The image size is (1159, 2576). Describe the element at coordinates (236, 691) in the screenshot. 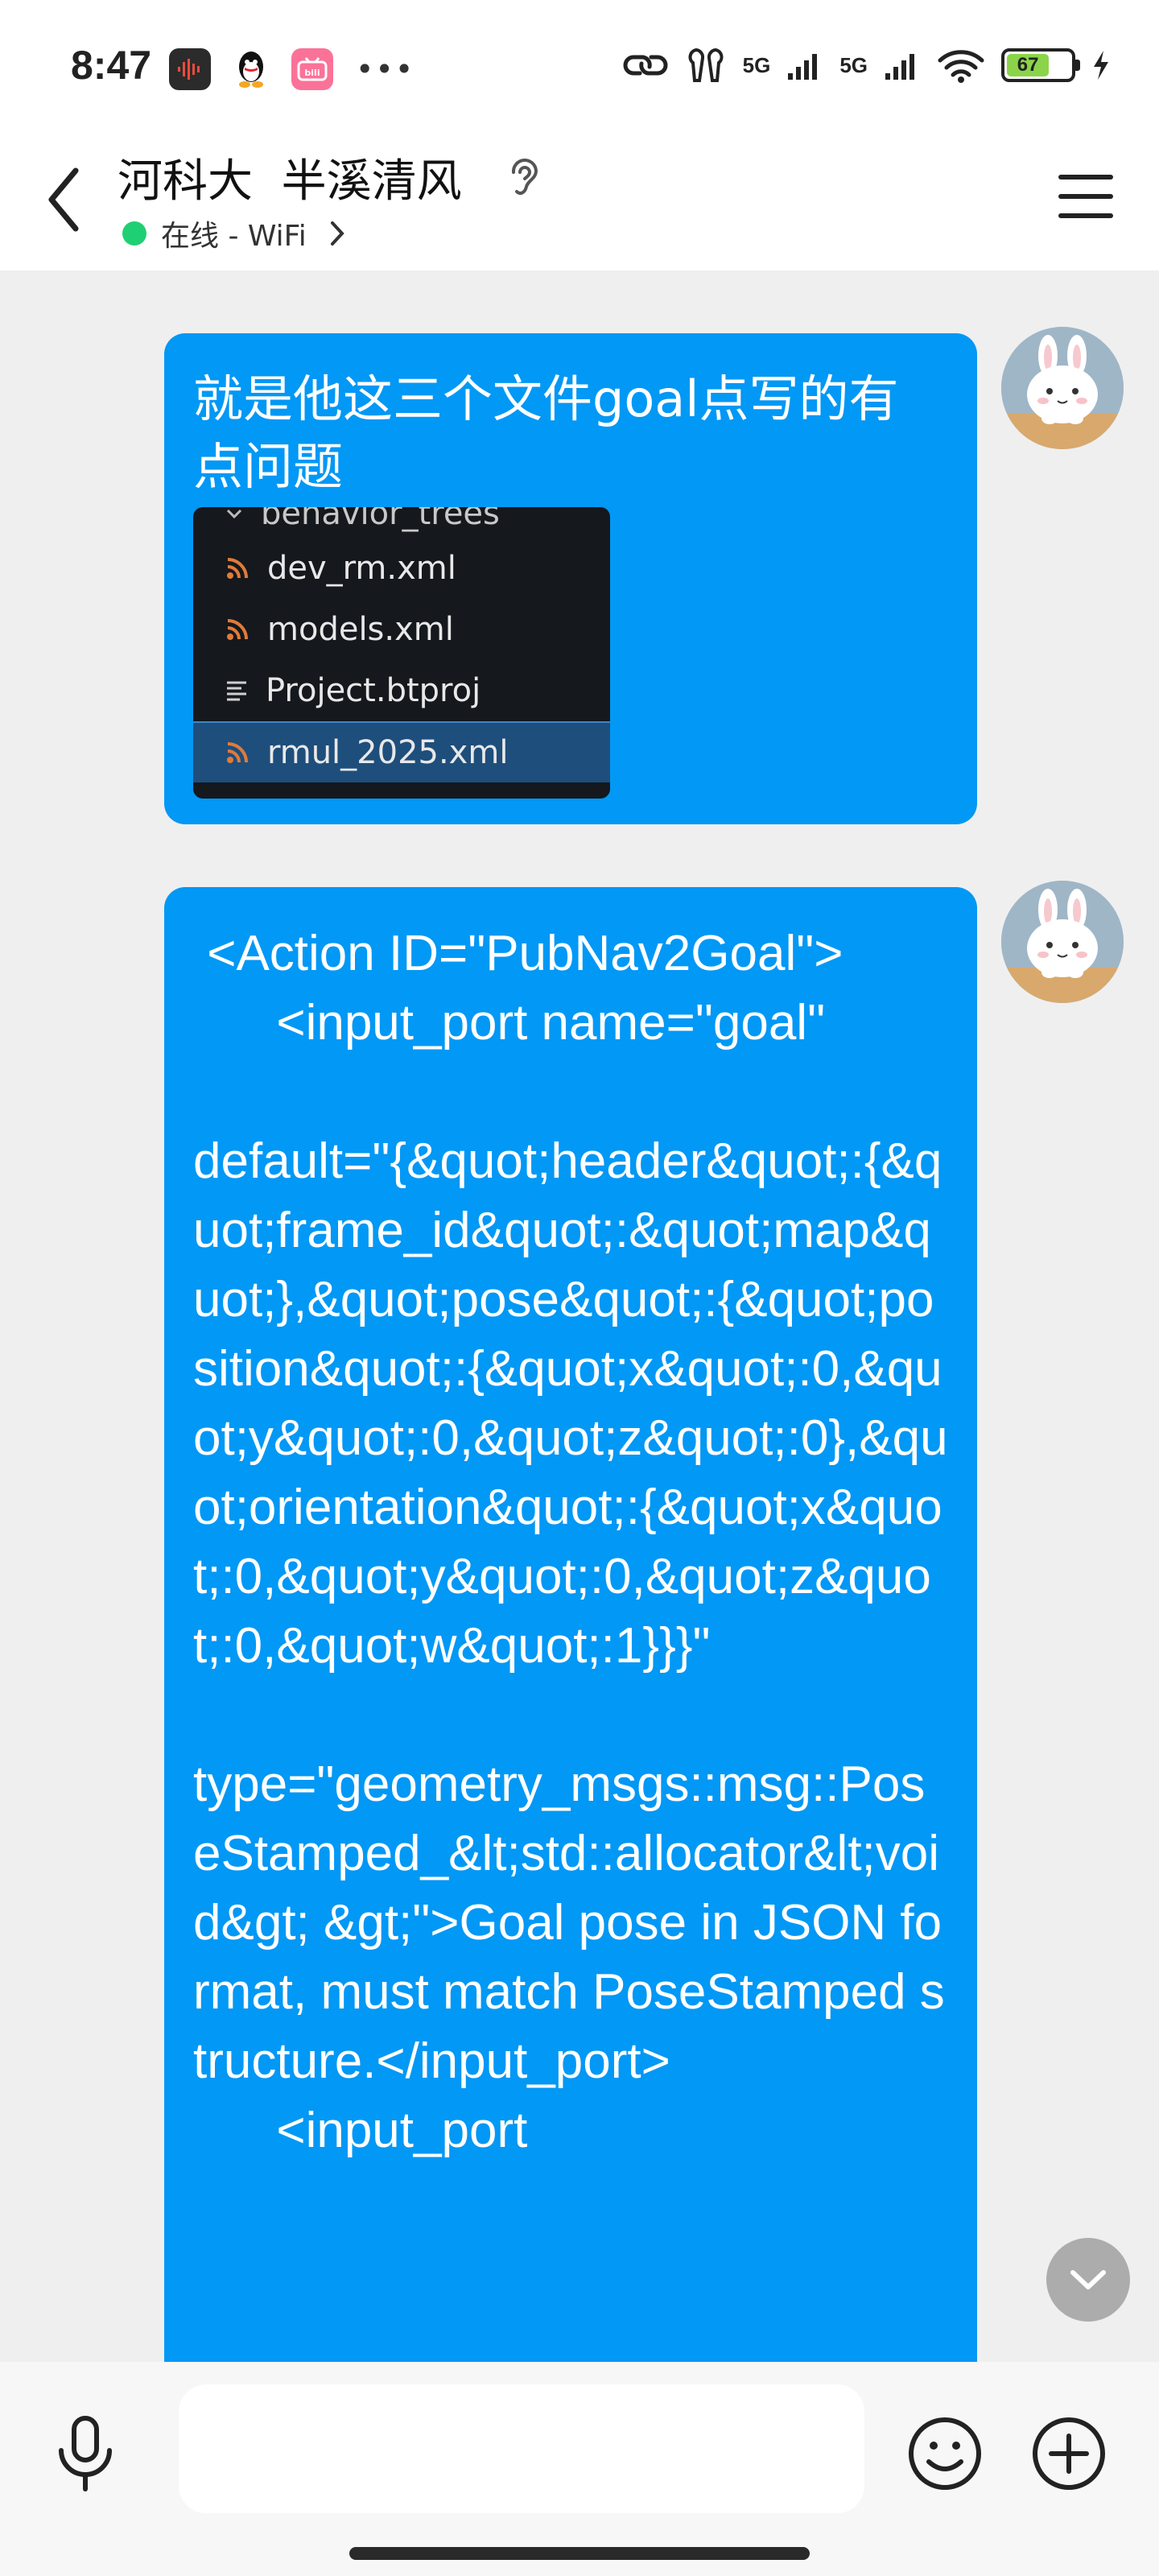

I see `lines-icon` at that location.